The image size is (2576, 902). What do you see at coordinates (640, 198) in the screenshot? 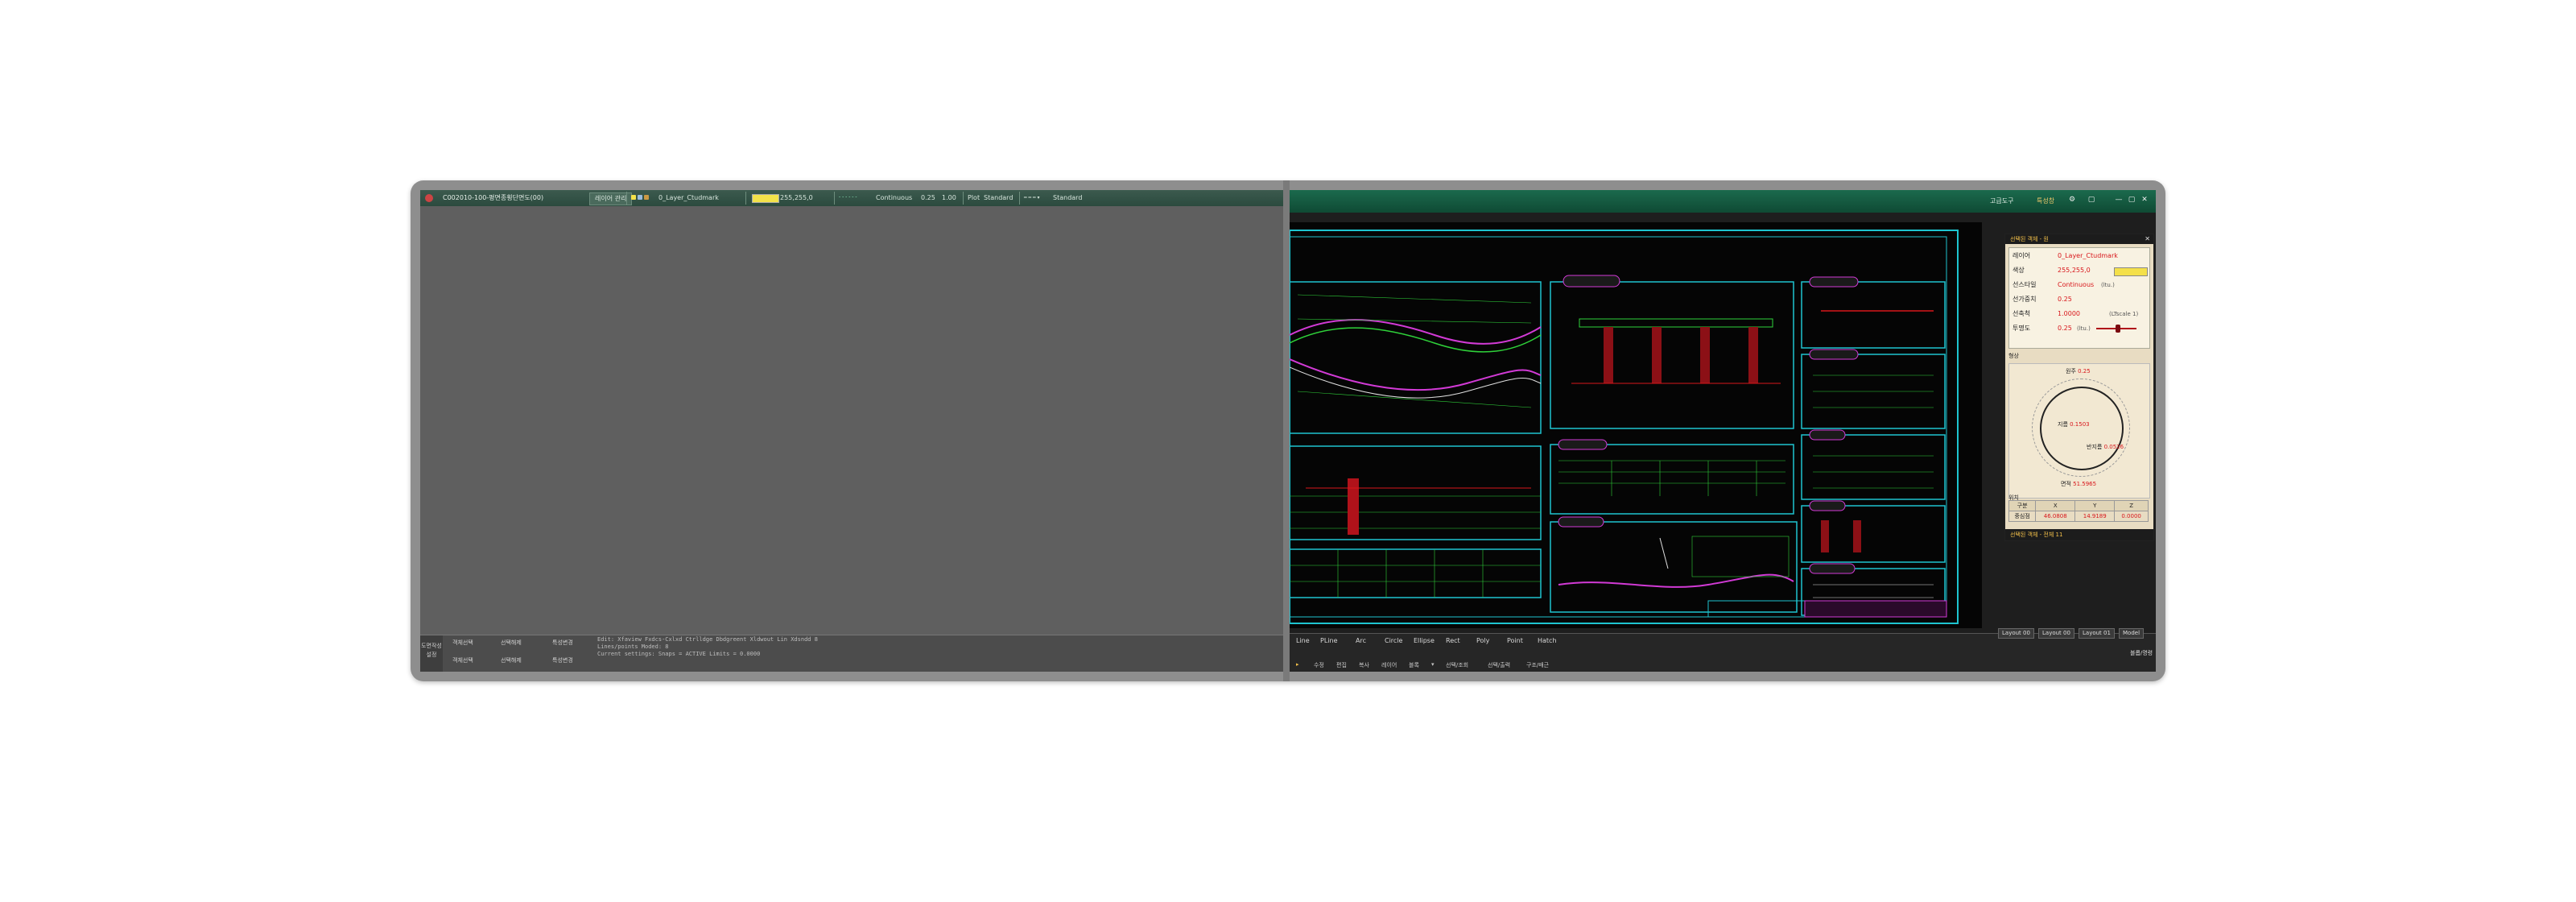
I see `layer-state-icons` at bounding box center [640, 198].